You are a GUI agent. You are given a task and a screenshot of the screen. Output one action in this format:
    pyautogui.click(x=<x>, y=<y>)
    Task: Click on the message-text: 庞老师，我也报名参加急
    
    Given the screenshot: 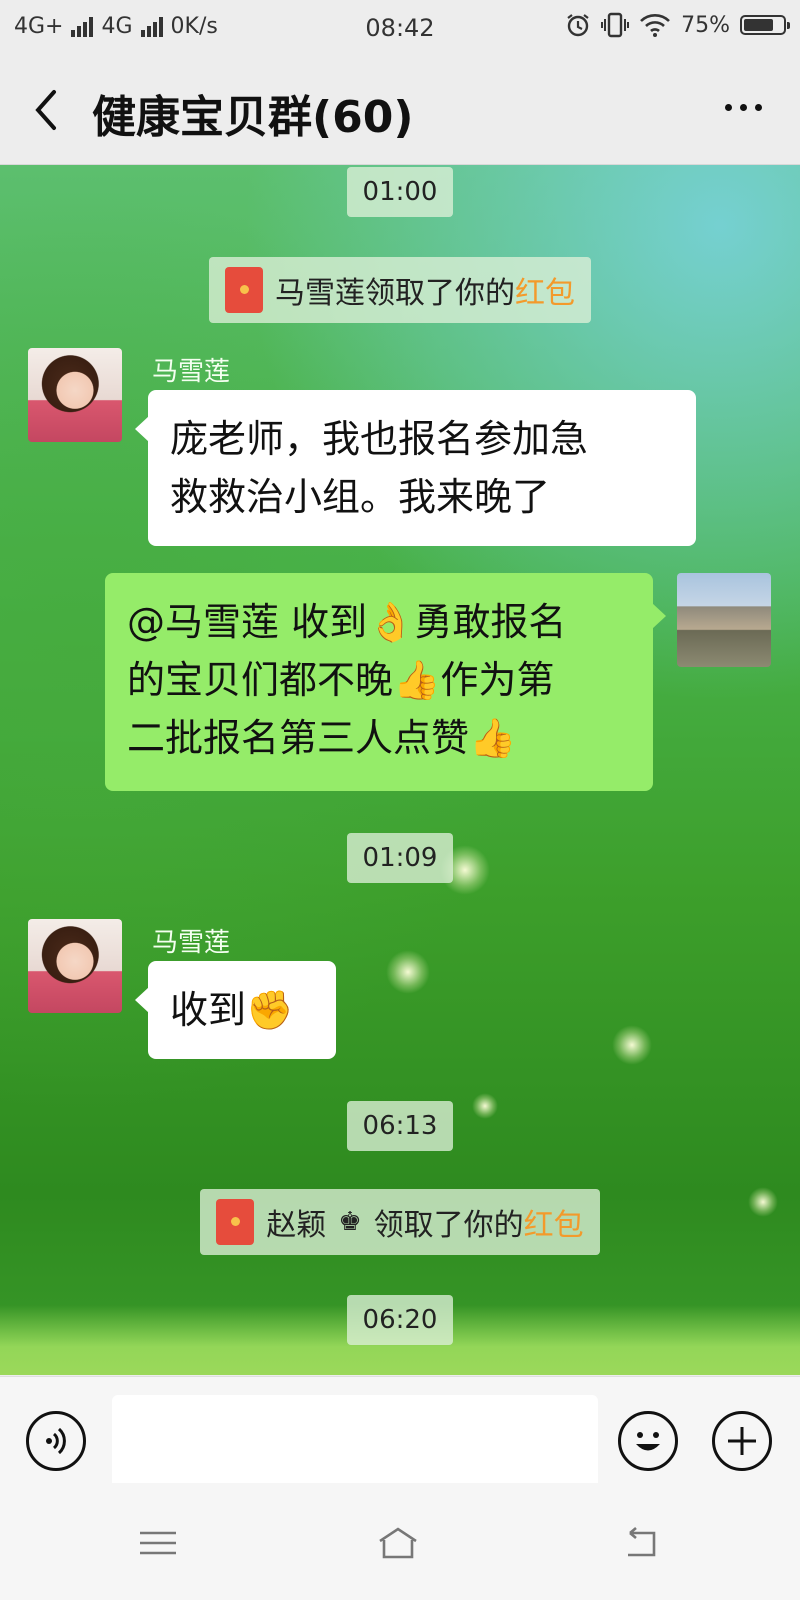 What is the action you would take?
    pyautogui.click(x=379, y=439)
    